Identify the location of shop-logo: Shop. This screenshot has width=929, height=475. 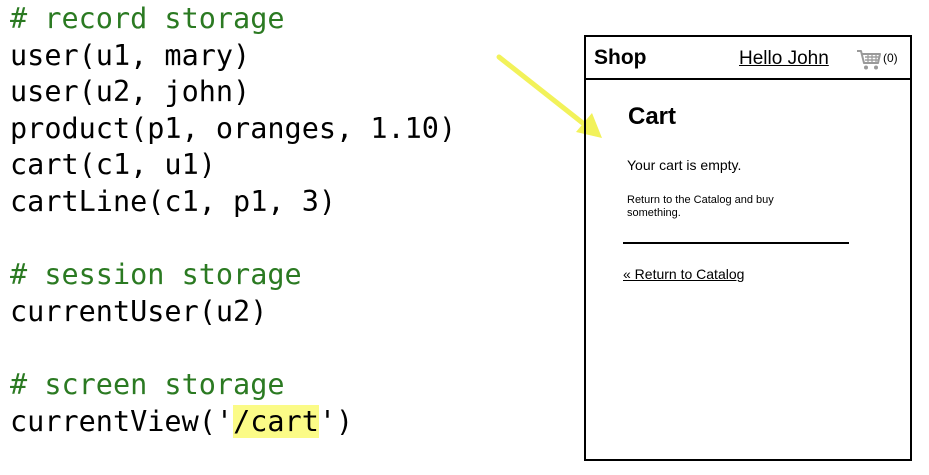
(620, 58).